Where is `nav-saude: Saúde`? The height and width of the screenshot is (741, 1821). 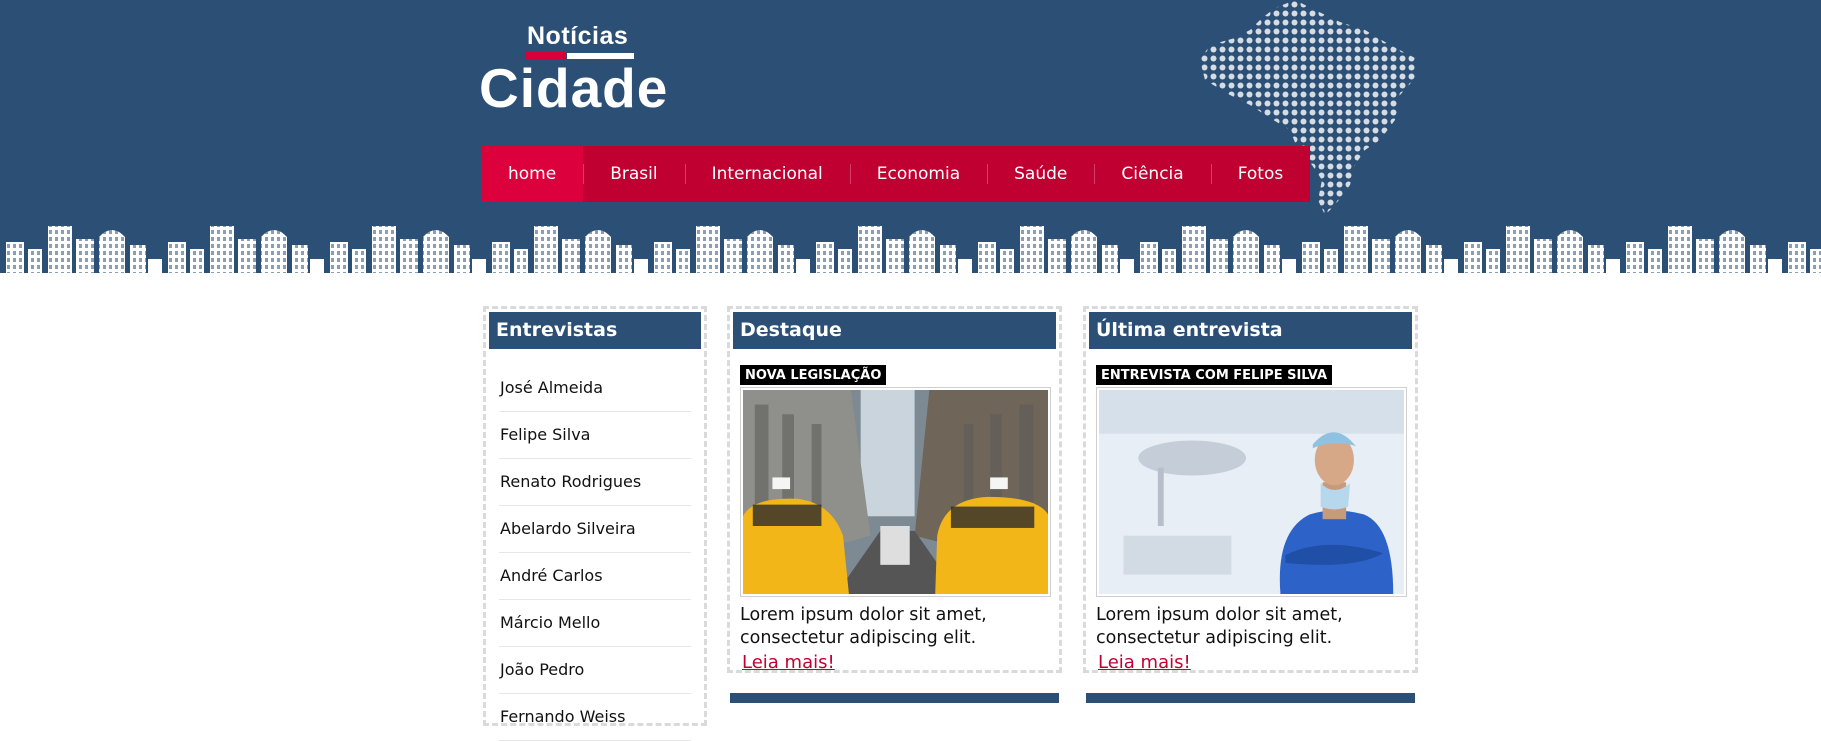
nav-saude: Saúde is located at coordinates (1040, 174).